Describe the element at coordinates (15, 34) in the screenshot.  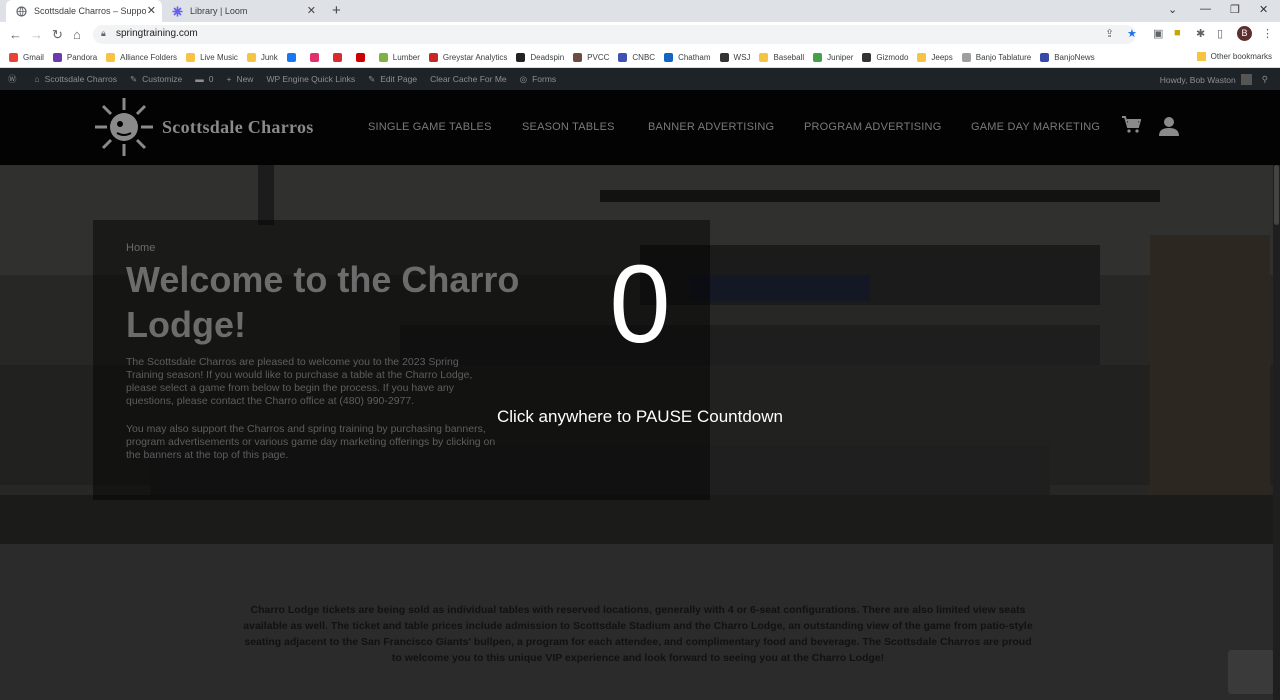
I see `back-icon: ←` at that location.